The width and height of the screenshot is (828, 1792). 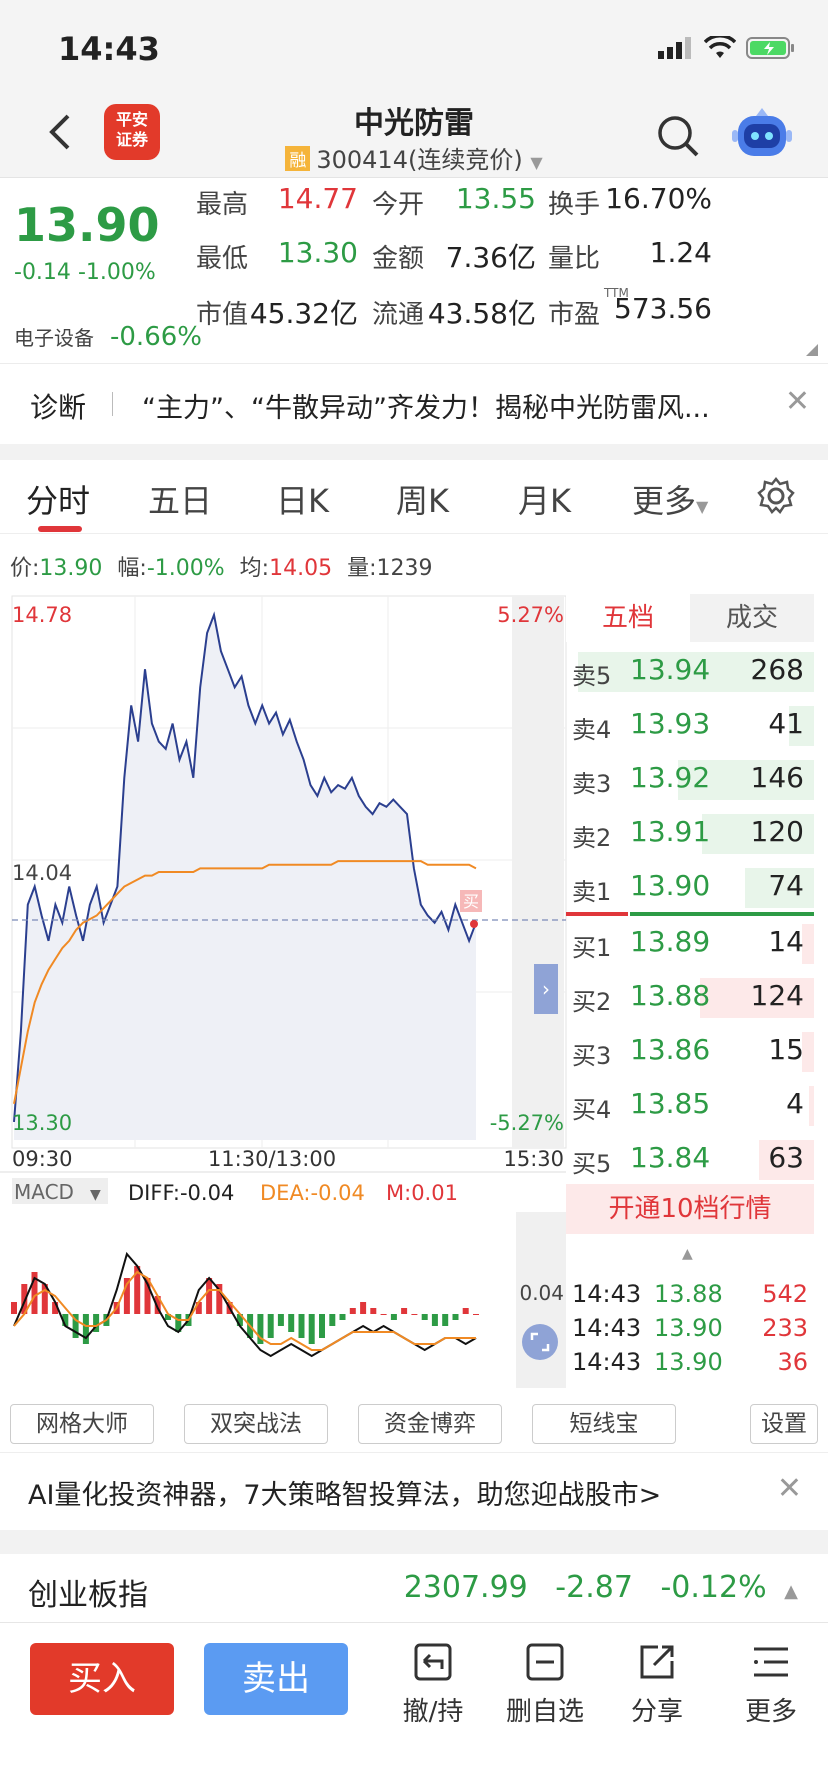 I want to click on last-price: 13.90, so click(x=87, y=225).